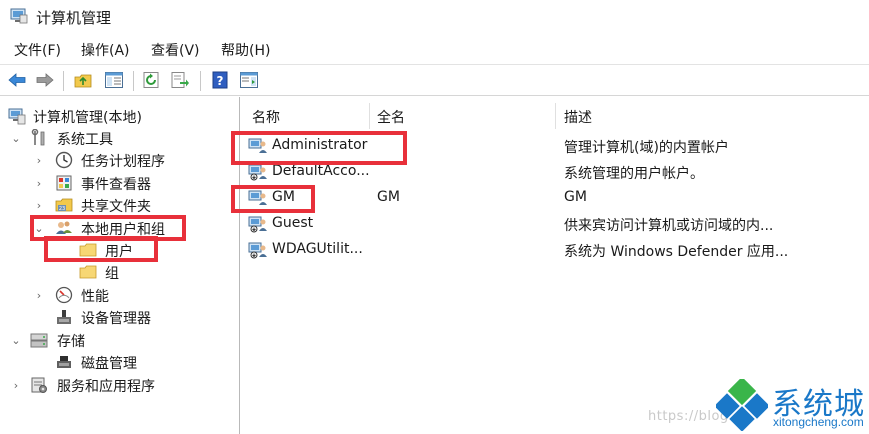  What do you see at coordinates (175, 50) in the screenshot?
I see `menu-view: 查看(V)` at bounding box center [175, 50].